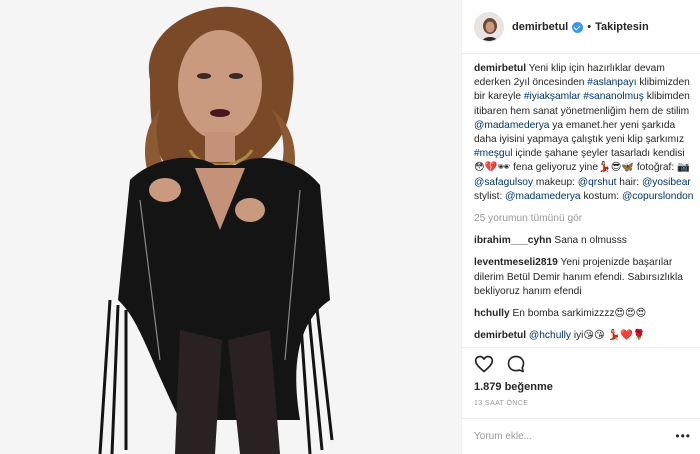 The width and height of the screenshot is (700, 454). I want to click on hashtag-link: #meşgul, so click(493, 153).